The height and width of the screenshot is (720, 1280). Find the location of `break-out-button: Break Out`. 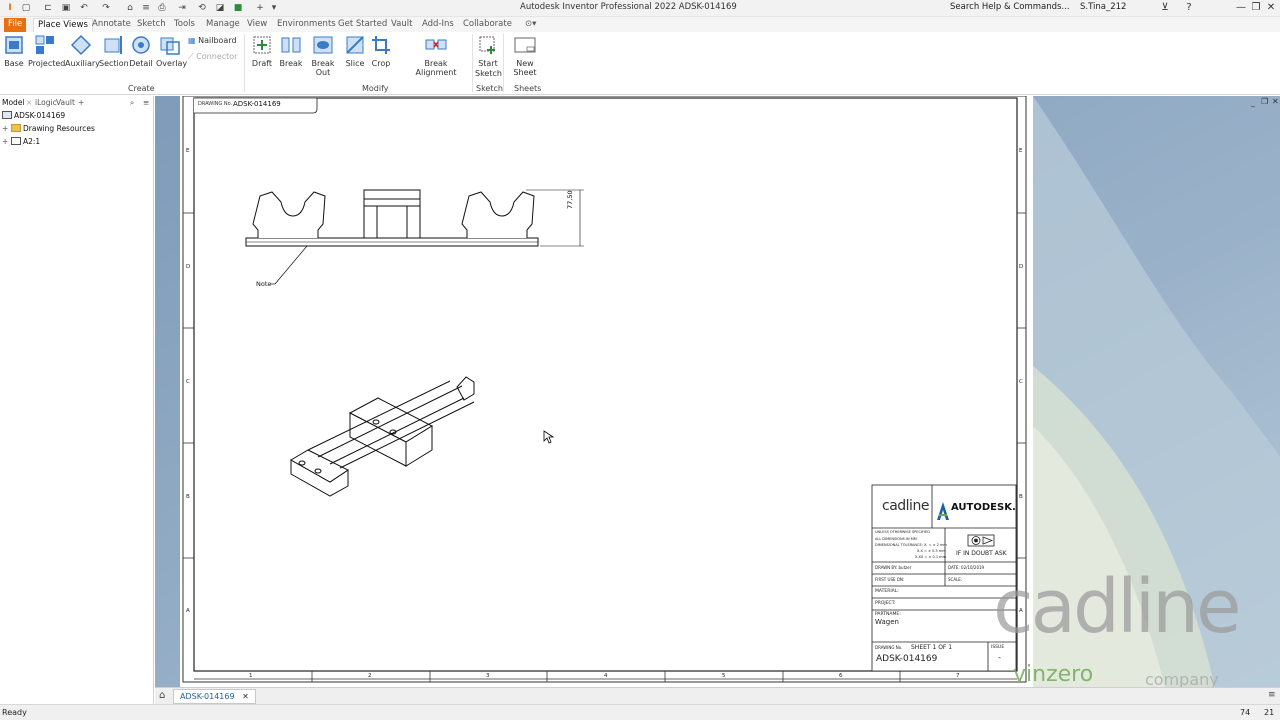

break-out-button: Break Out is located at coordinates (323, 55).